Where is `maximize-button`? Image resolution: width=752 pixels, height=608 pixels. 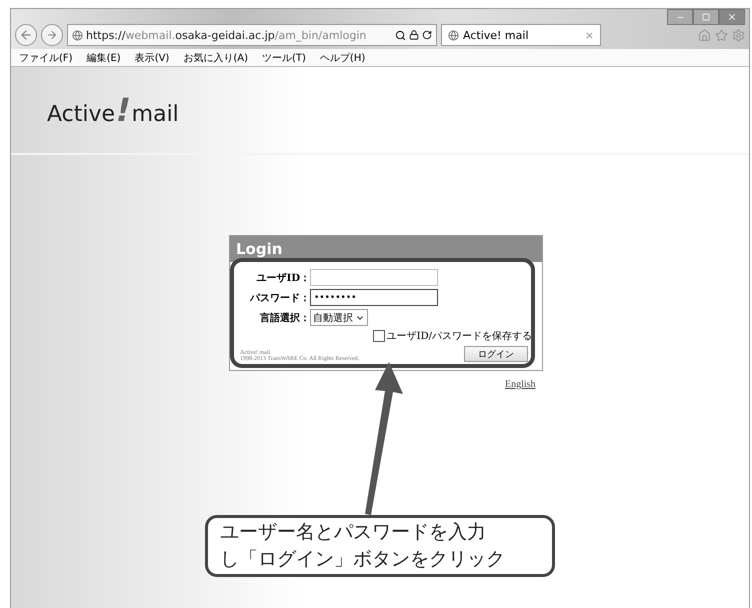 maximize-button is located at coordinates (706, 17).